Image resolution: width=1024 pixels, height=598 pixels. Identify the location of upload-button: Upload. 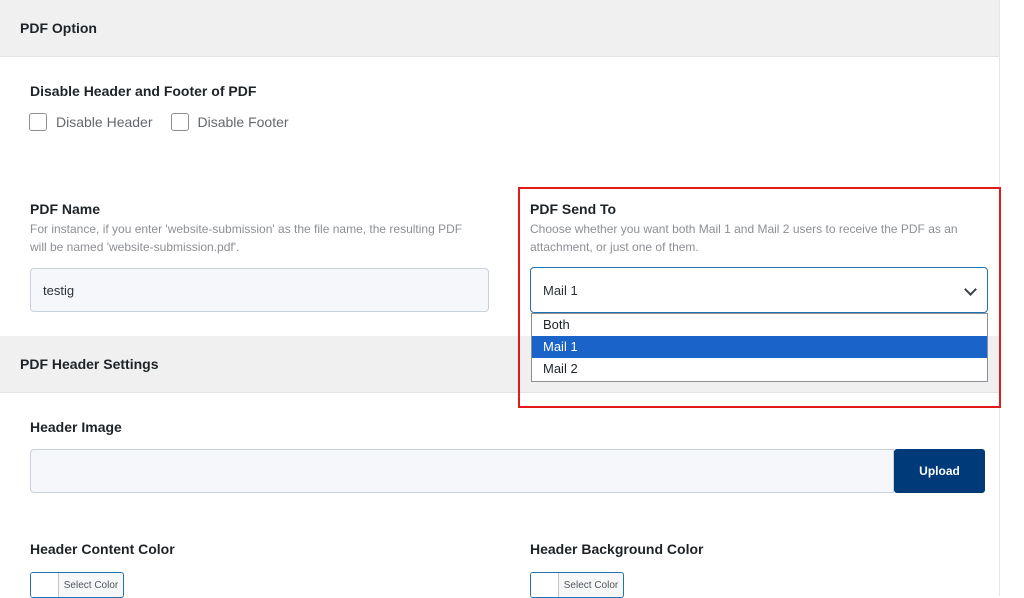
(939, 471).